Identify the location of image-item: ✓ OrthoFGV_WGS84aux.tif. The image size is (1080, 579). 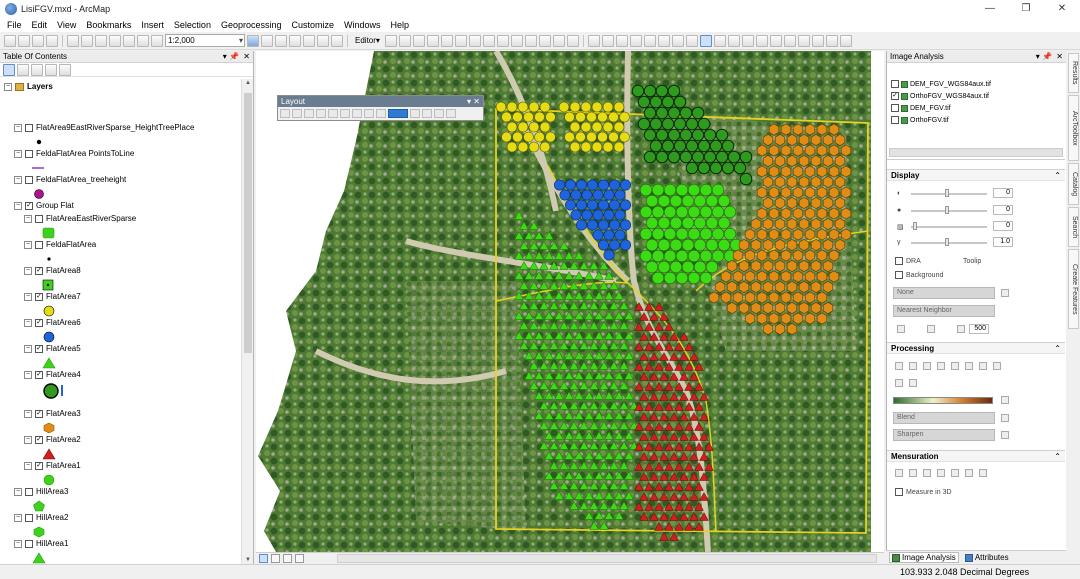
(940, 96).